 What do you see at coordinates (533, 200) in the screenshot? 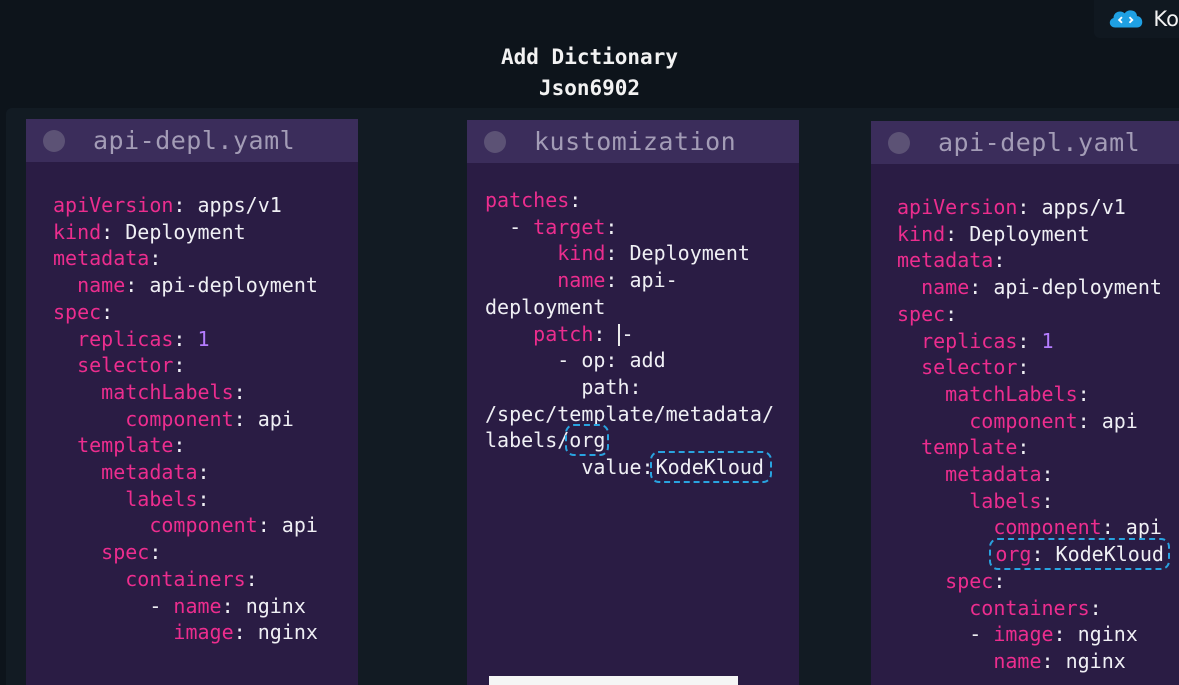
I see `code-line: patches:` at bounding box center [533, 200].